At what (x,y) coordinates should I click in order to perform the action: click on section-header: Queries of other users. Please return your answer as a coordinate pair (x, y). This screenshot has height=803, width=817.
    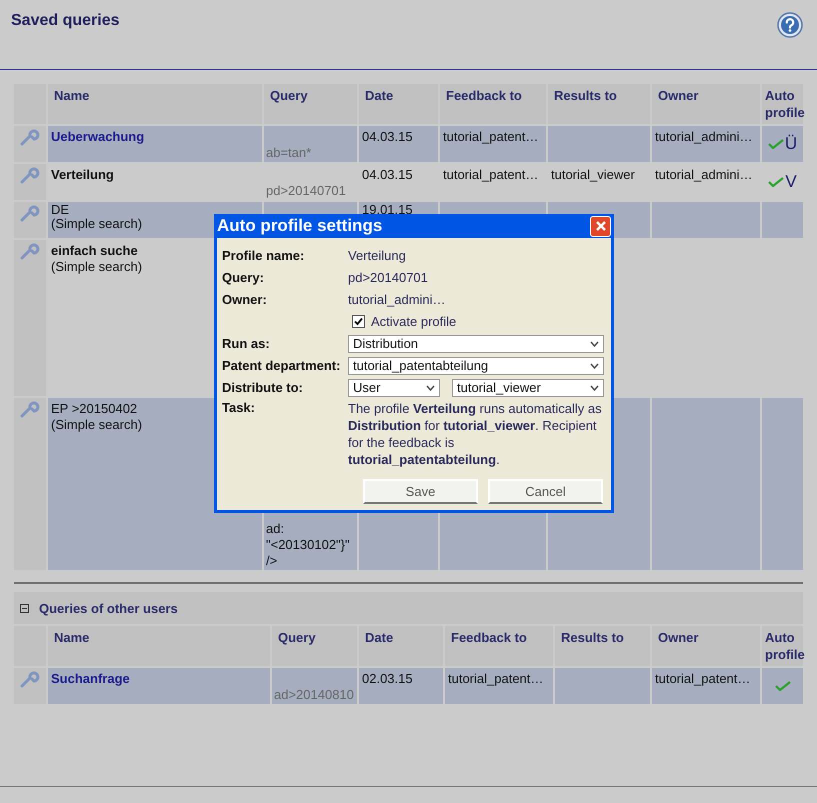
    Looking at the image, I should click on (408, 608).